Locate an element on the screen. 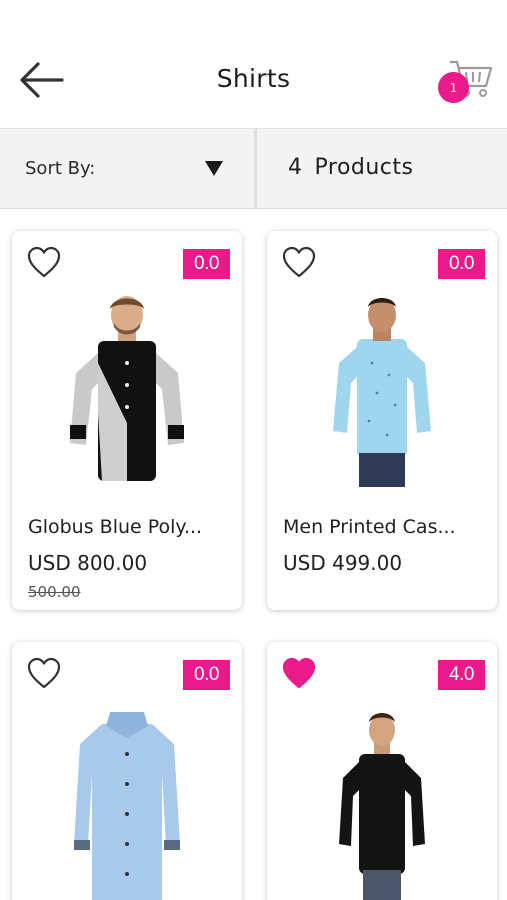 The image size is (507, 900). product-old-price: 500.00 is located at coordinates (54, 592).